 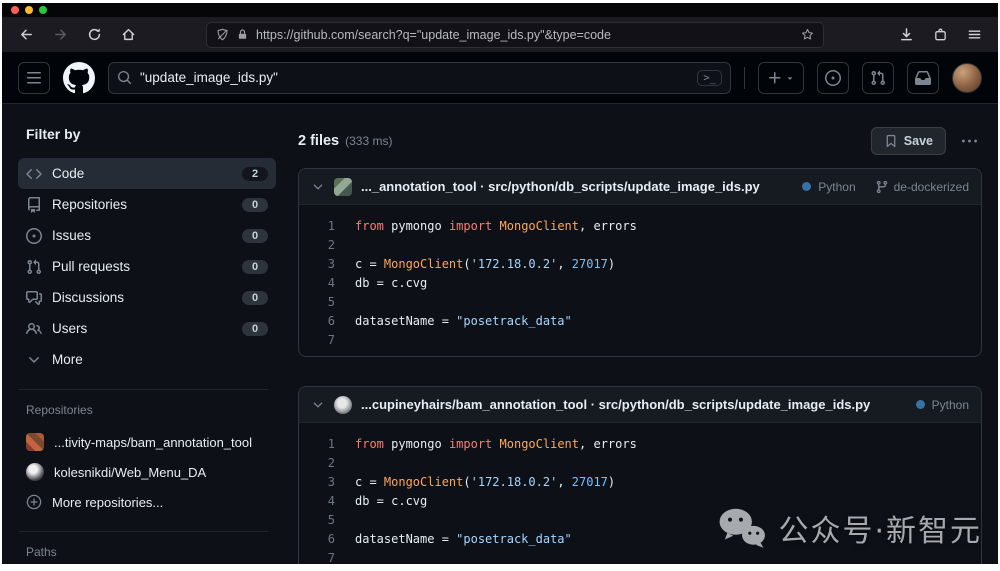 I want to click on hamburger-icon, so click(x=974, y=34).